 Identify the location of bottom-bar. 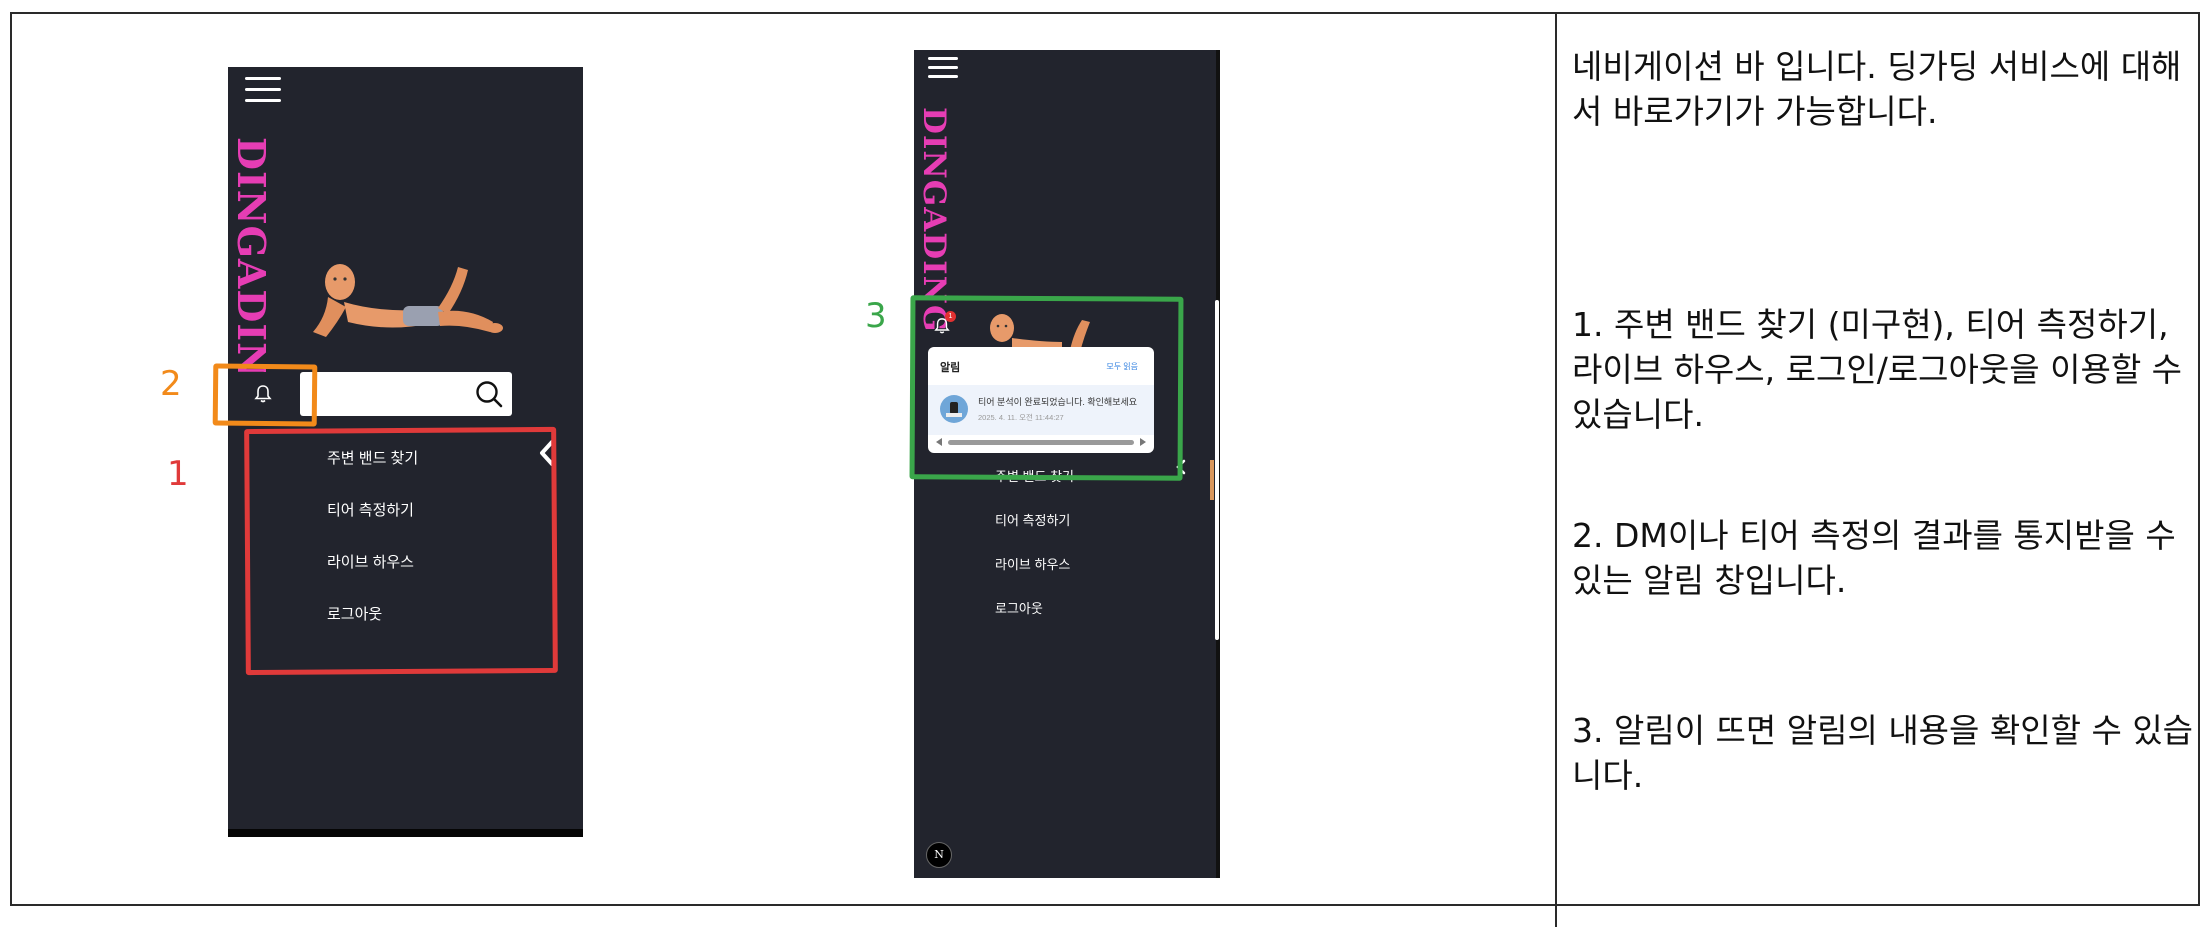
(405, 833).